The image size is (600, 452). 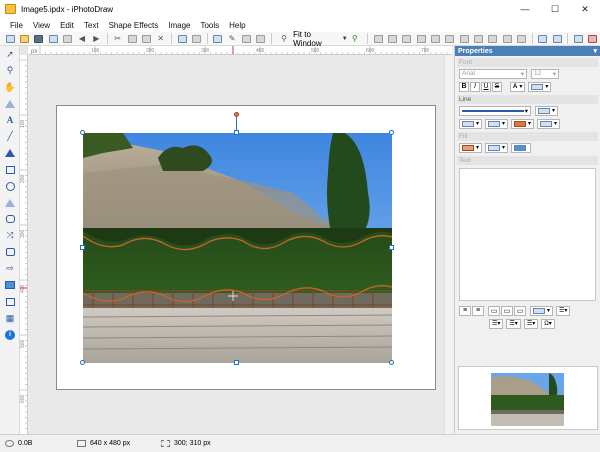 What do you see at coordinates (10, 219) in the screenshot?
I see `callout-tool-icon` at bounding box center [10, 219].